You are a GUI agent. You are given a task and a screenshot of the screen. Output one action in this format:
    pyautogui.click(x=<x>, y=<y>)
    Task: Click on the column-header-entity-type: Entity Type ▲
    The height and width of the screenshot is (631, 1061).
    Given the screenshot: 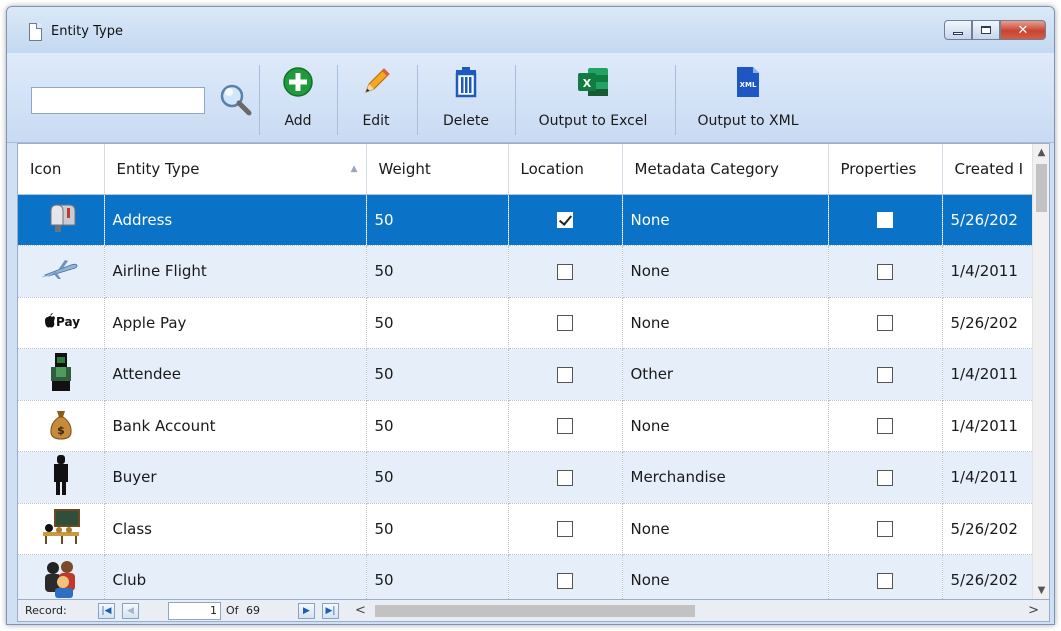 What is the action you would take?
    pyautogui.click(x=235, y=169)
    